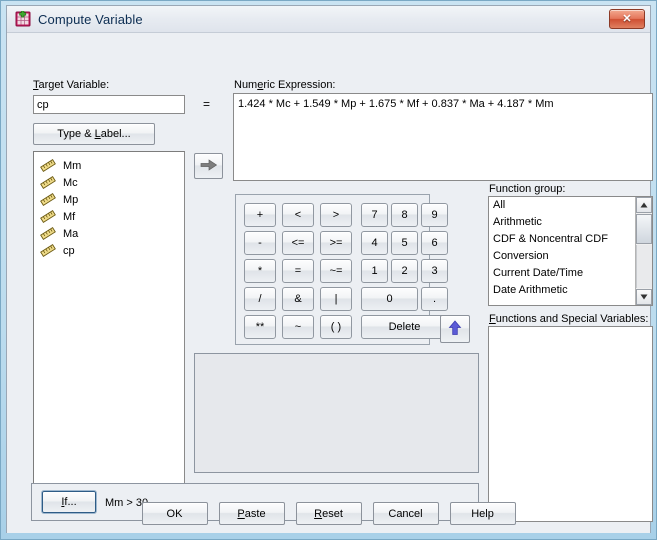 This screenshot has height=540, width=657. I want to click on paste-button: Paste, so click(251, 513).